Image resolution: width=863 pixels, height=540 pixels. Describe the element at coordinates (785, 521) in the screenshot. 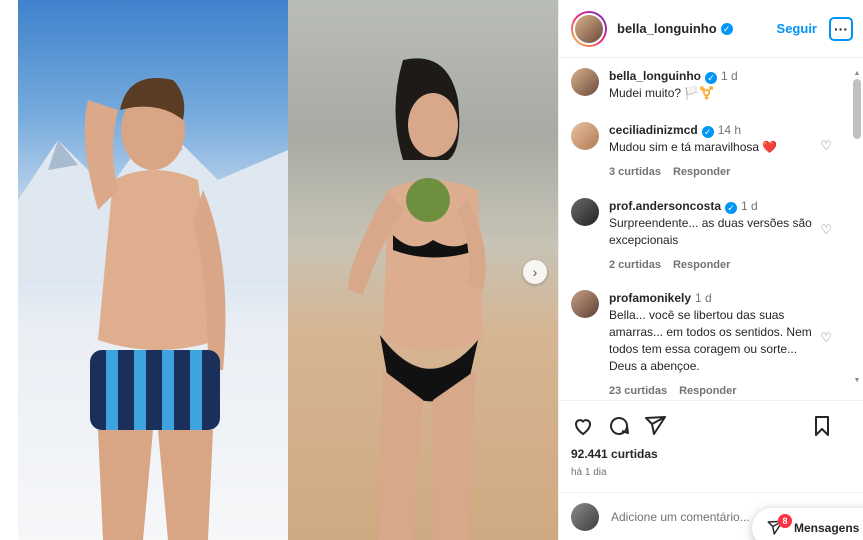

I see `messages-badge: 8` at that location.